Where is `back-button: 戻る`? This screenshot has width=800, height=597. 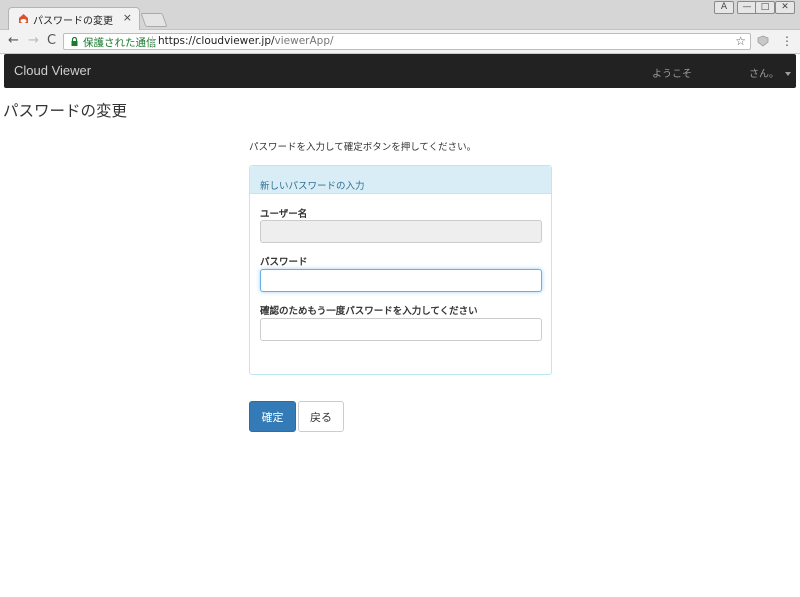
back-button: 戻る is located at coordinates (321, 416).